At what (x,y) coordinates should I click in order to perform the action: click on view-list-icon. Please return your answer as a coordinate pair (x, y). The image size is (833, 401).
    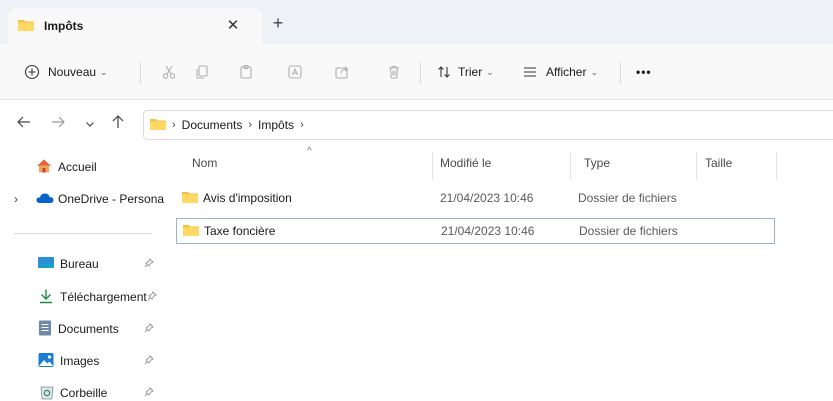
    Looking at the image, I should click on (530, 72).